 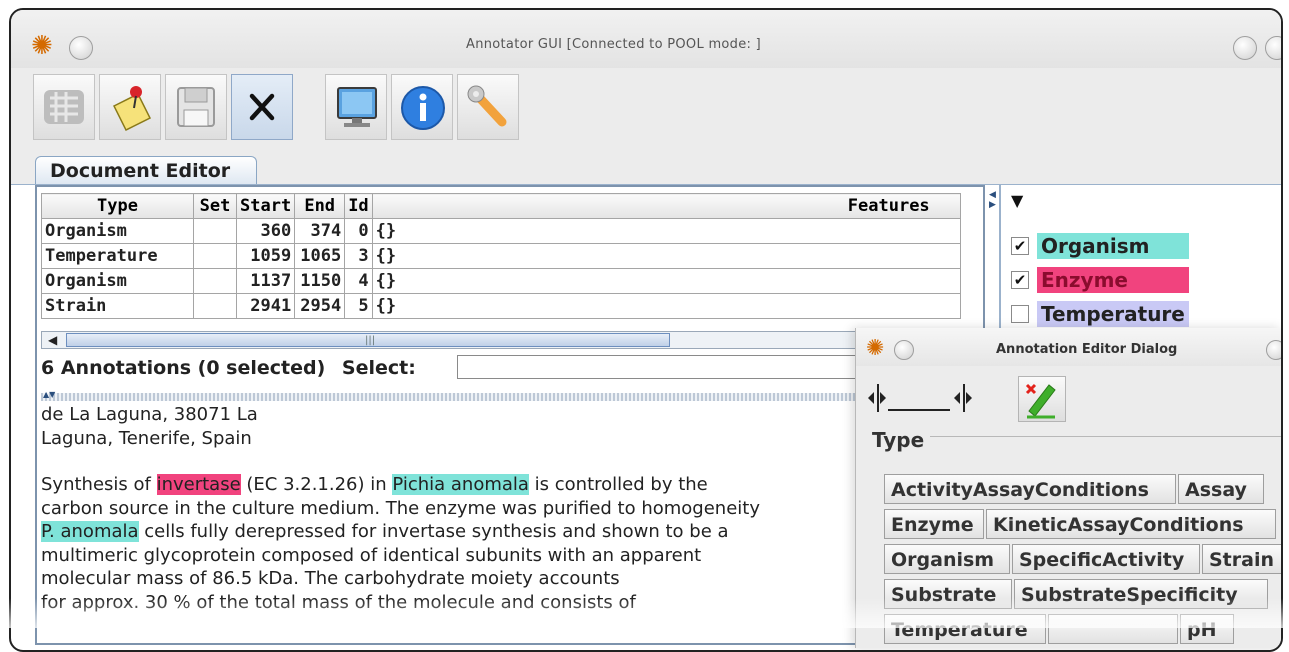 What do you see at coordinates (1020, 314) in the screenshot?
I see `temperature-checkbox` at bounding box center [1020, 314].